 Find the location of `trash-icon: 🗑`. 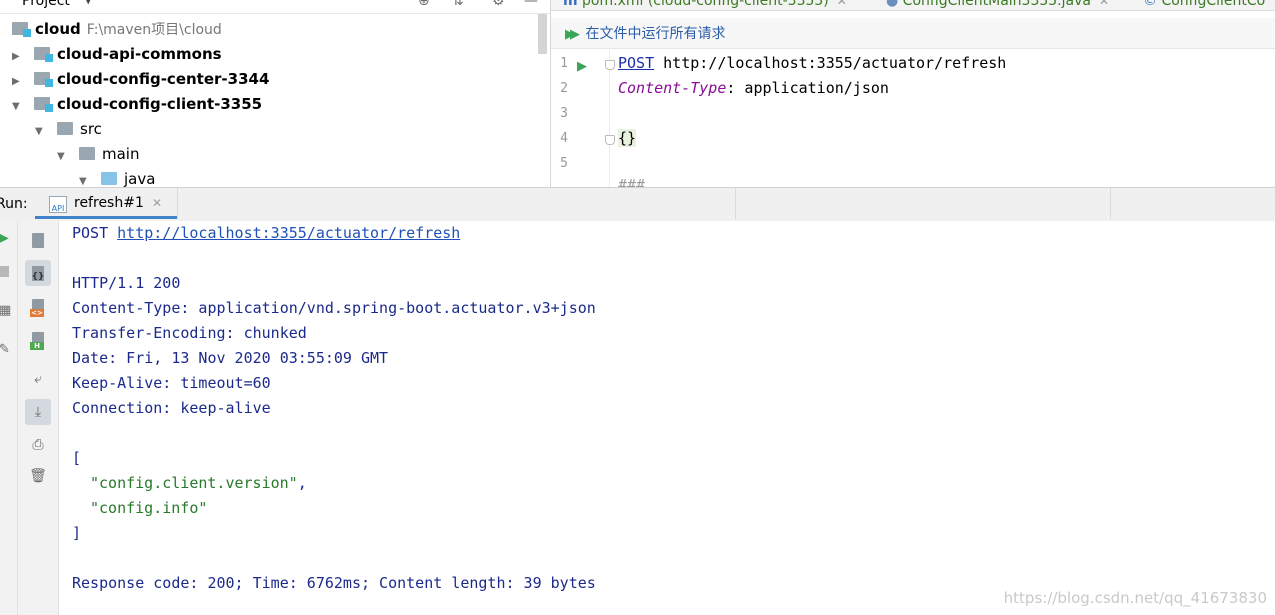

trash-icon: 🗑 is located at coordinates (38, 476).